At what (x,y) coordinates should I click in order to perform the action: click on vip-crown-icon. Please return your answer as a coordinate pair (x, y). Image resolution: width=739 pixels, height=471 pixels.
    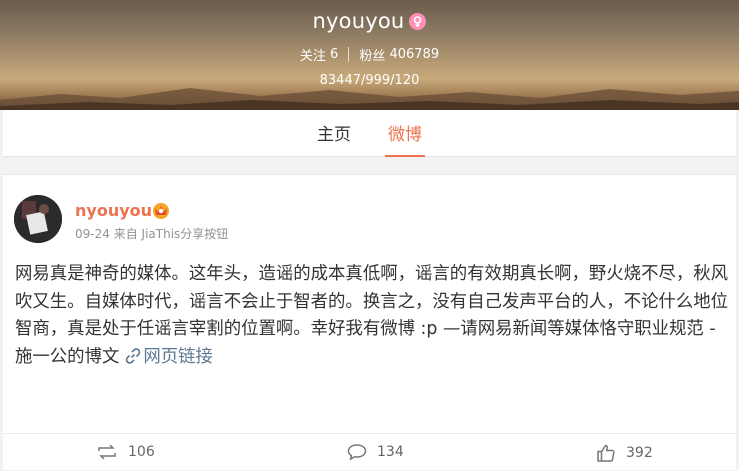
    Looking at the image, I should click on (161, 210).